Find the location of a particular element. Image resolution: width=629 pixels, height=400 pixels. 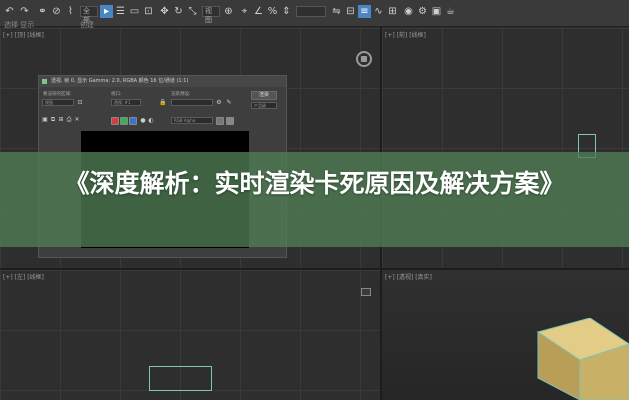

rendered-frame-icon: ▣ is located at coordinates (436, 11).